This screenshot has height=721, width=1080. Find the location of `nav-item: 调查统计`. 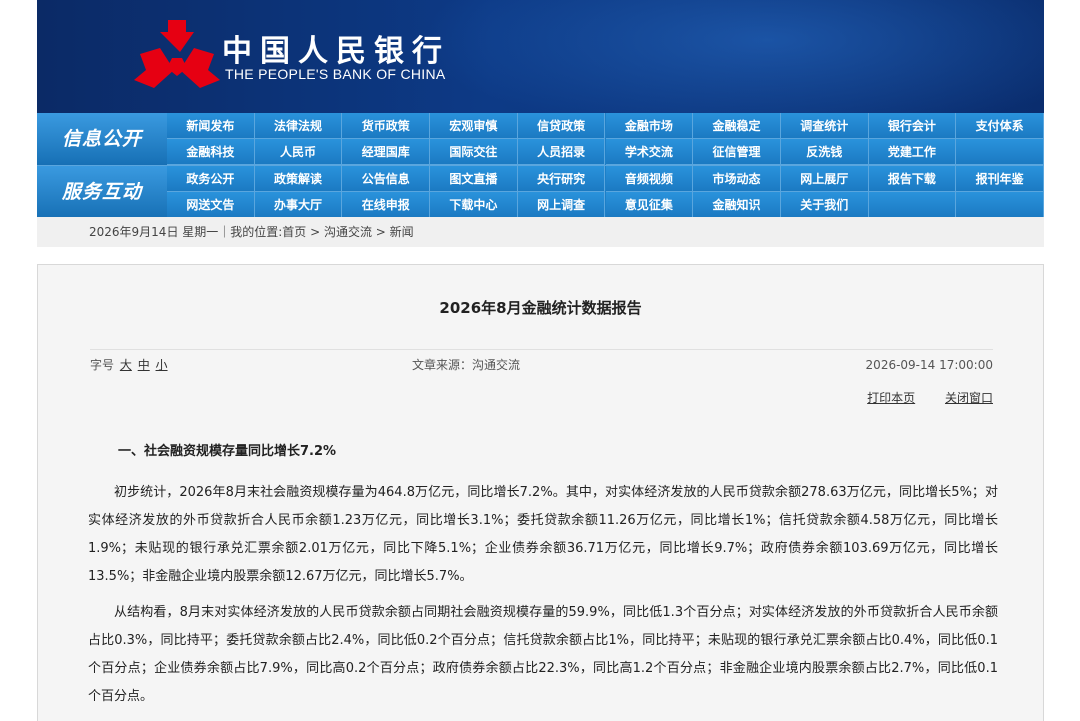

nav-item: 调查统计 is located at coordinates (824, 126).